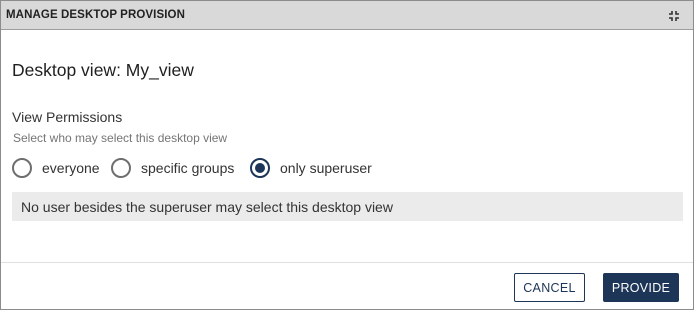 This screenshot has width=694, height=310. What do you see at coordinates (71, 168) in the screenshot?
I see `radio-label: everyone` at bounding box center [71, 168].